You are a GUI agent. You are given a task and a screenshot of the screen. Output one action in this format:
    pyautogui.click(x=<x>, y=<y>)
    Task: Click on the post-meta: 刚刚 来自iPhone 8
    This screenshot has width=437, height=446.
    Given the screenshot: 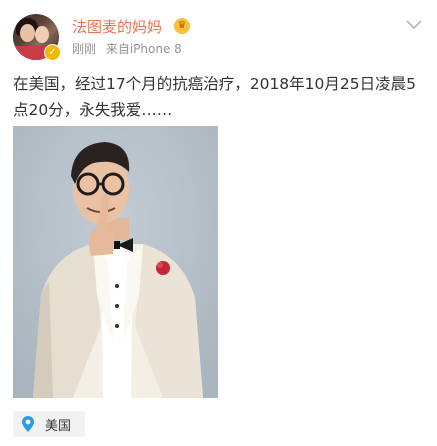 What is the action you would take?
    pyautogui.click(x=127, y=48)
    